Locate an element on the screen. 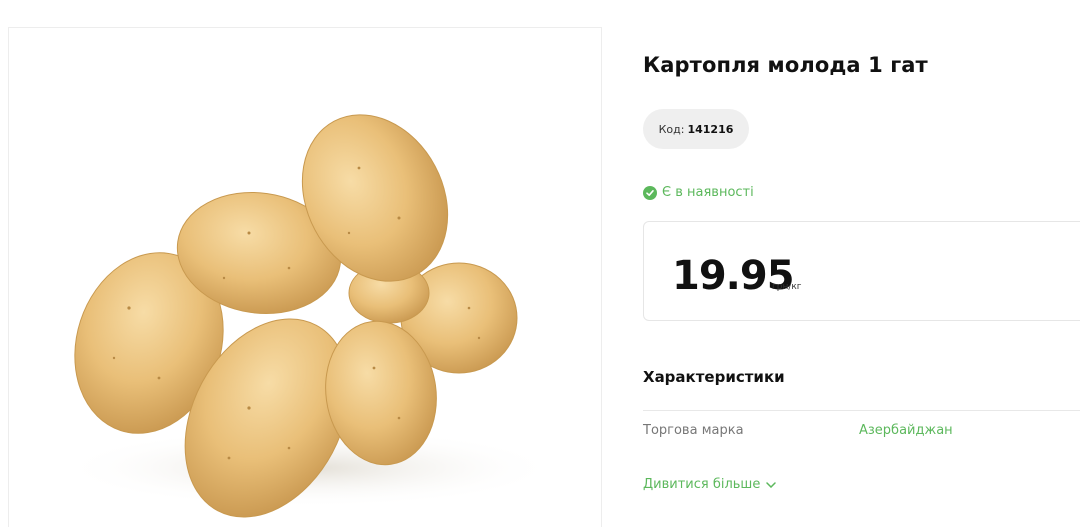 This screenshot has width=1080, height=528. see-more-label: Дивитися більше is located at coordinates (702, 484).